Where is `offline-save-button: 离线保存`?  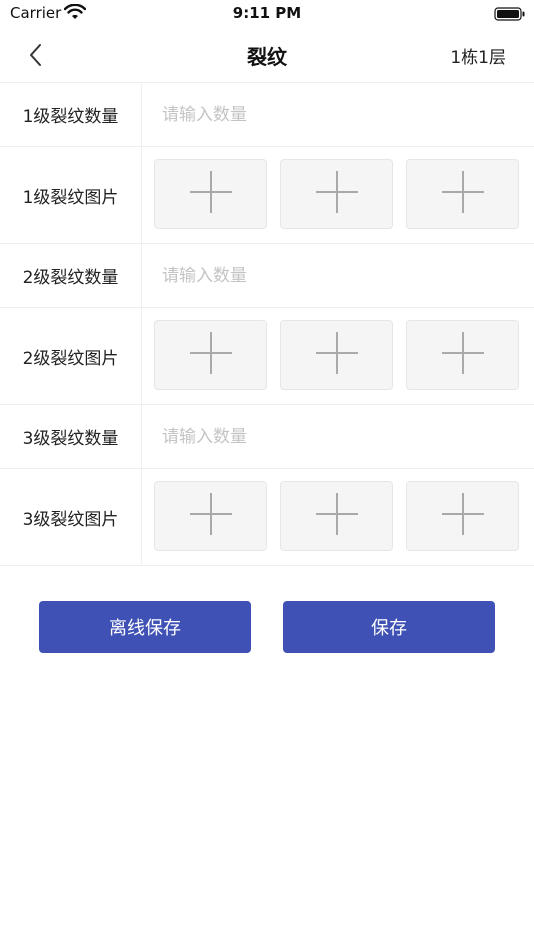
offline-save-button: 离线保存 is located at coordinates (145, 627).